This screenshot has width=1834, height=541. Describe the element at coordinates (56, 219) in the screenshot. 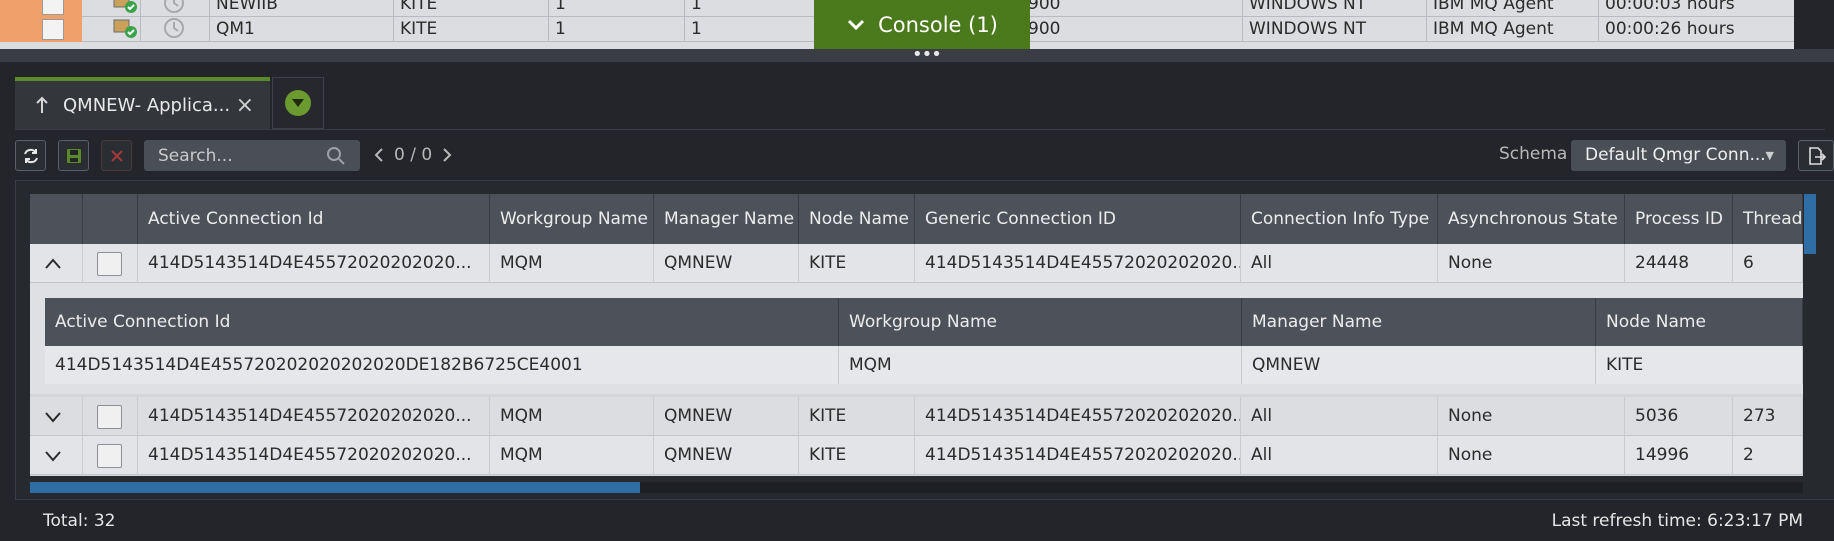

I see `expand-column-header` at that location.